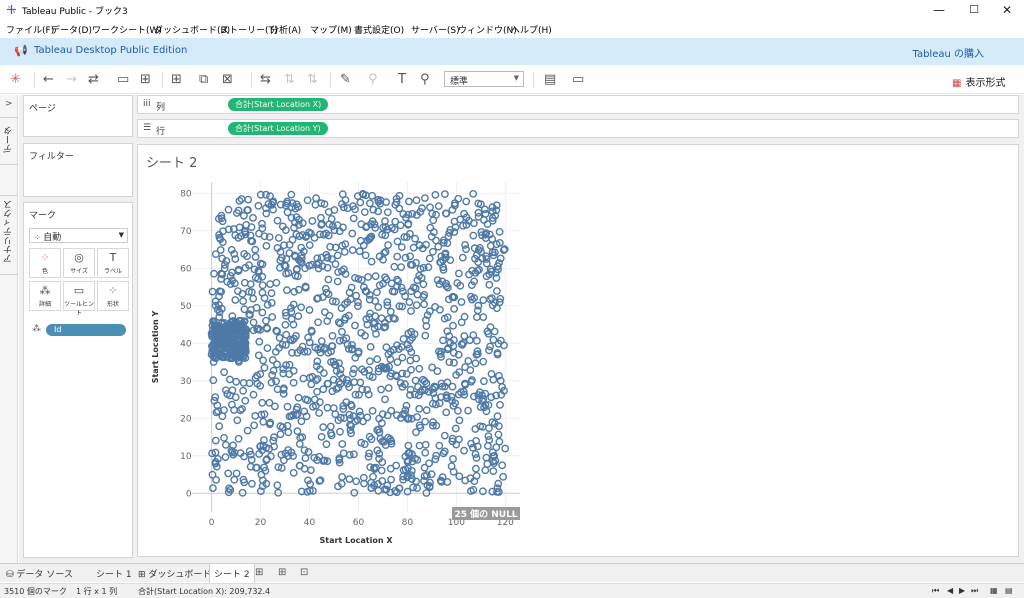 The height and width of the screenshot is (598, 1024). Describe the element at coordinates (203, 80) in the screenshot. I see `duplicate-sheet-icon: ⧉` at that location.